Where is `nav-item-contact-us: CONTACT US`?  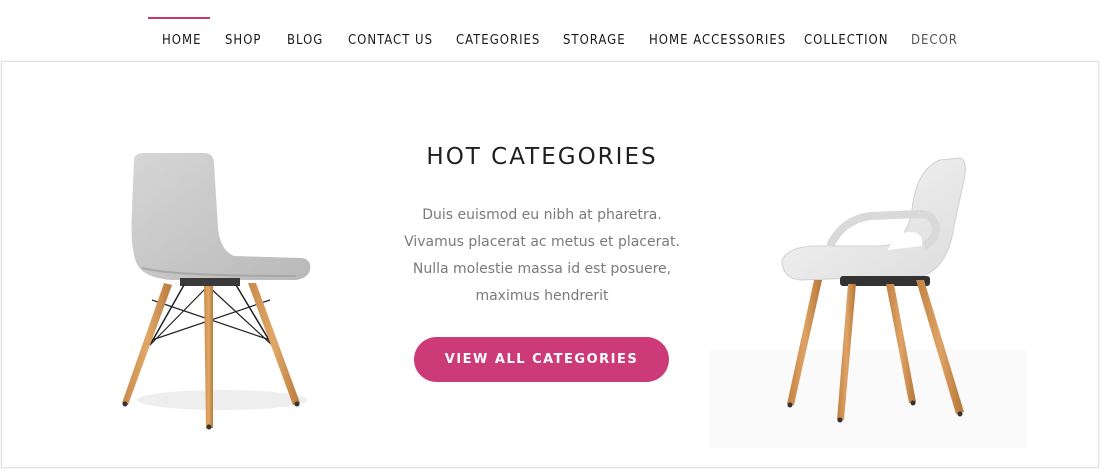
nav-item-contact-us: CONTACT US is located at coordinates (390, 41).